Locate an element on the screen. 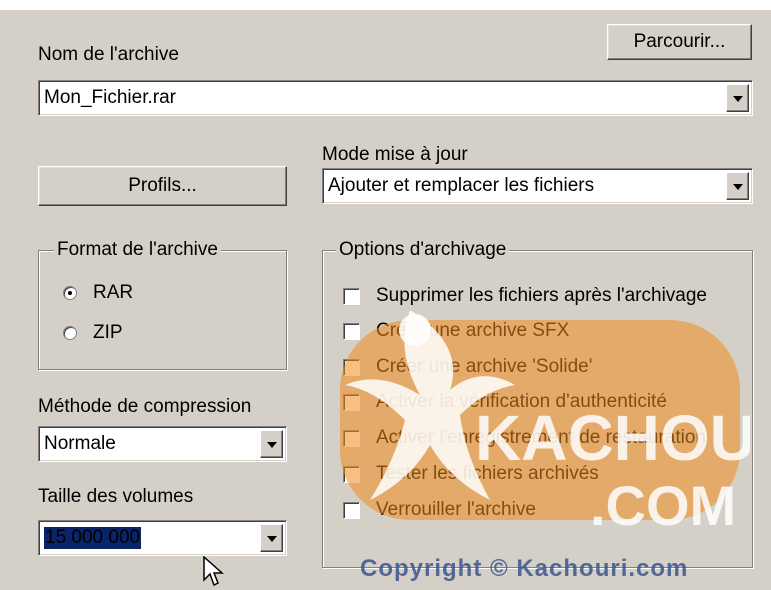  option-label: Verrouiller l'archive is located at coordinates (456, 509).